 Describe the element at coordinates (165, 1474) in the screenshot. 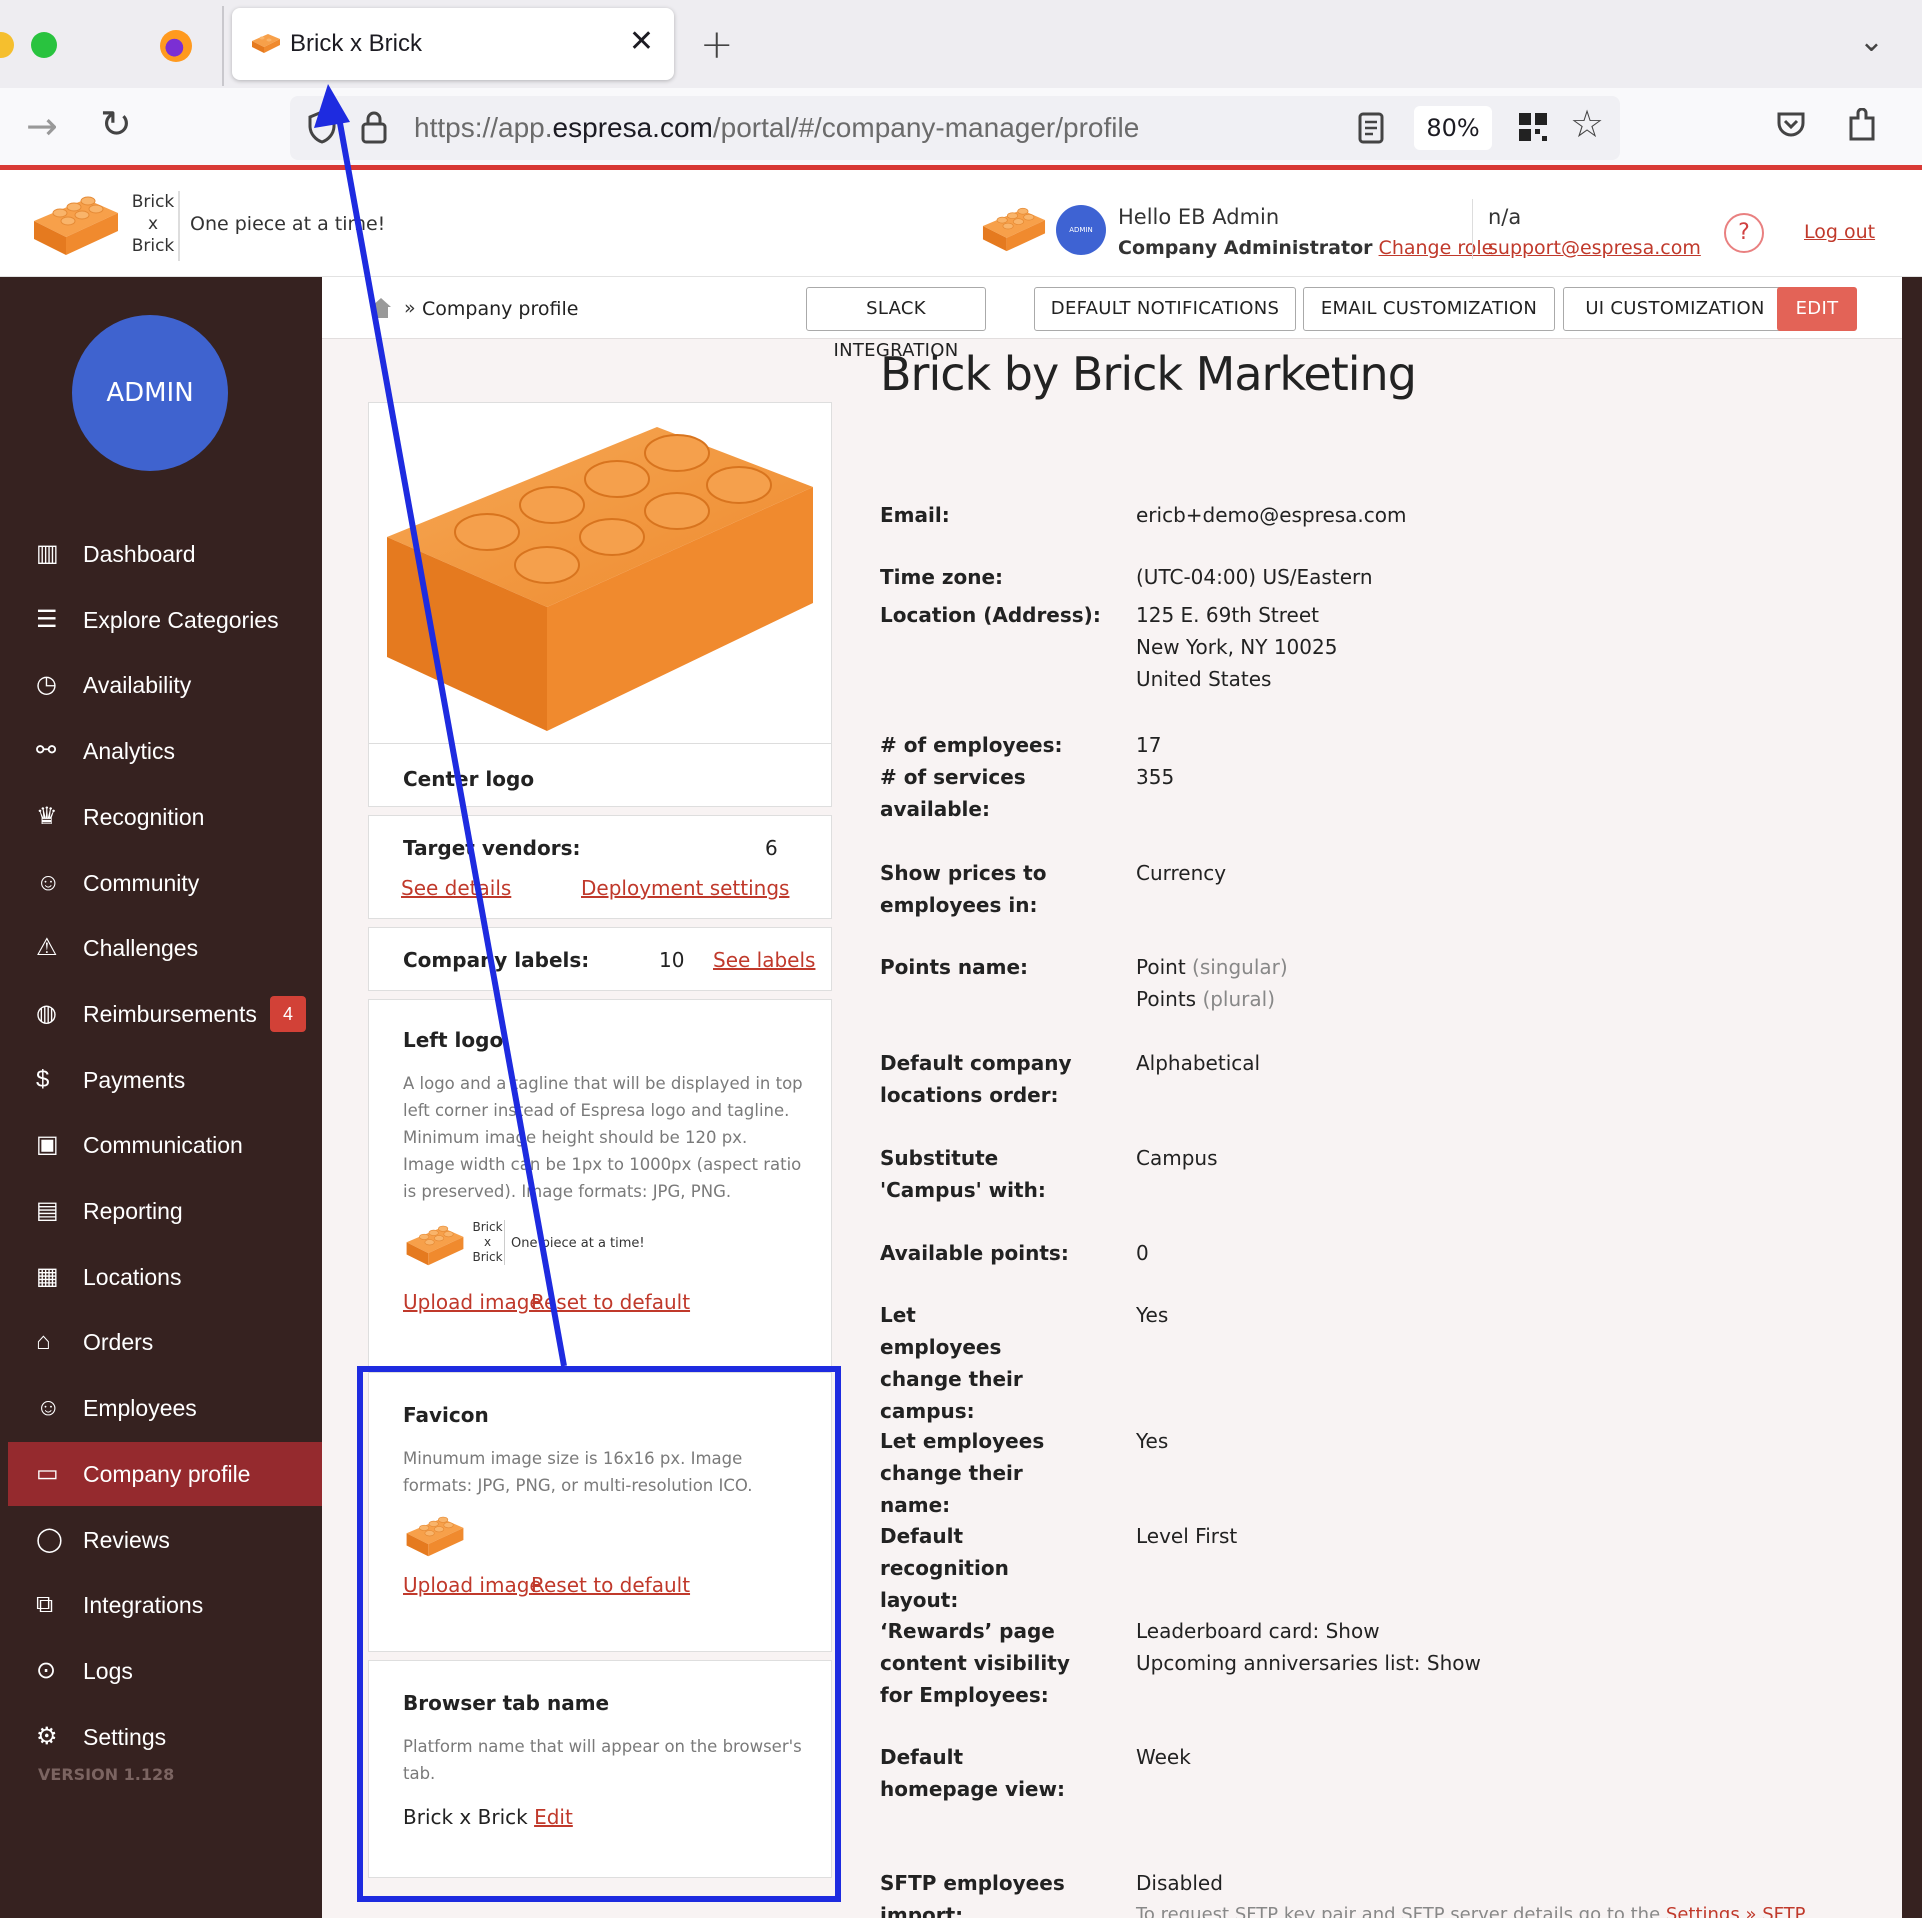

I see `sidebar-item-company-profile: ▭ Company profile` at that location.